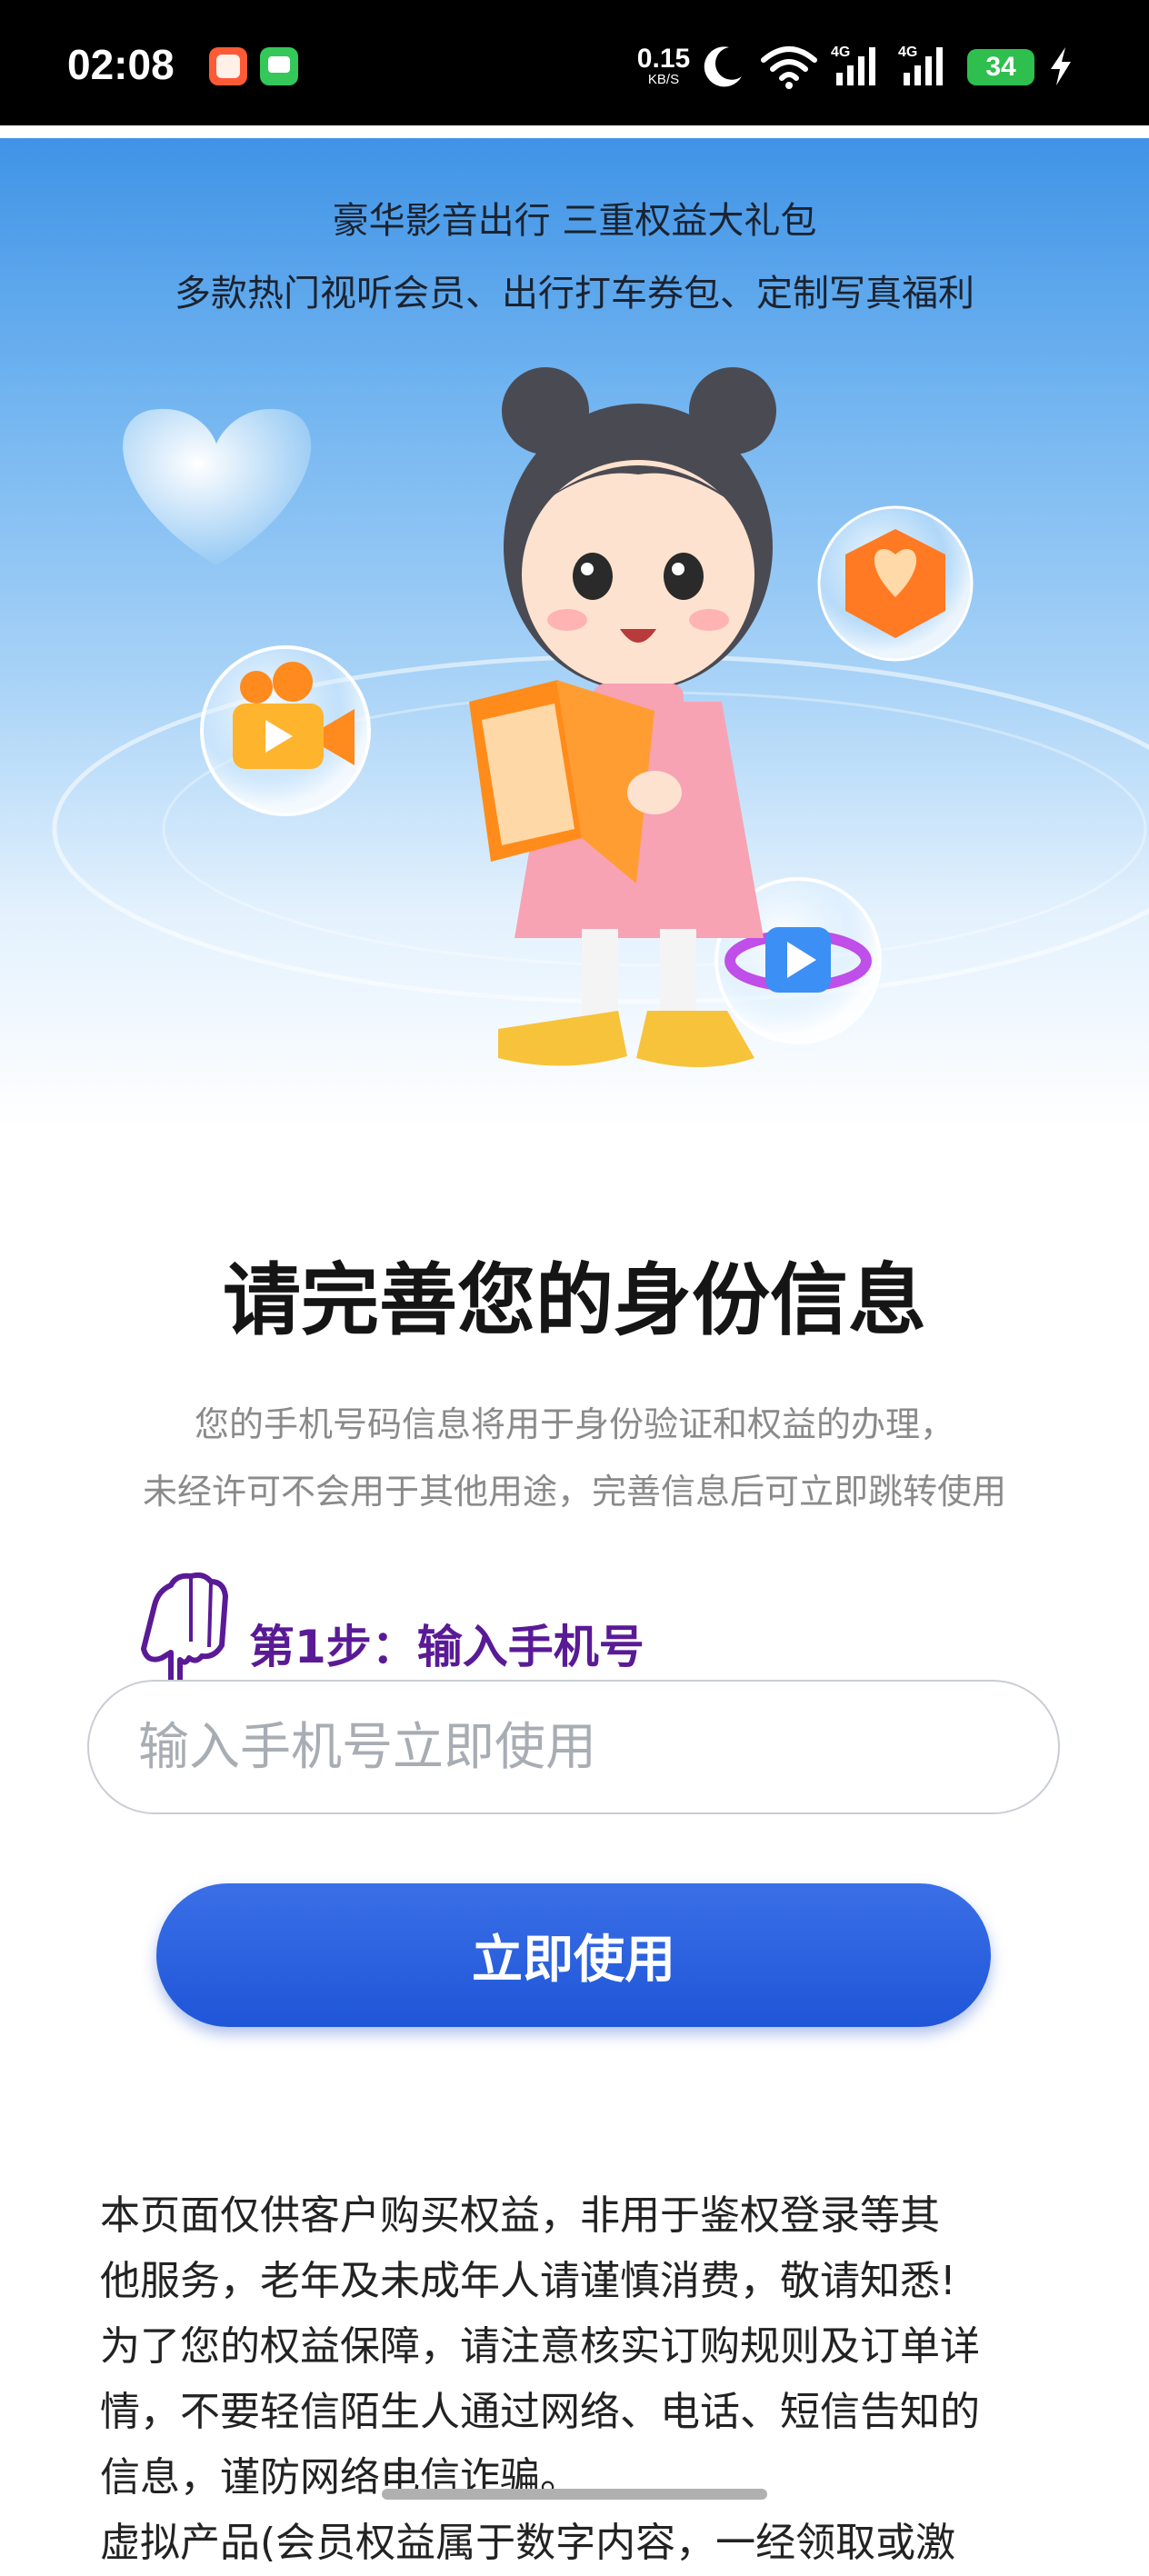 The height and width of the screenshot is (2576, 1149). I want to click on taobao-app-icon, so click(228, 66).